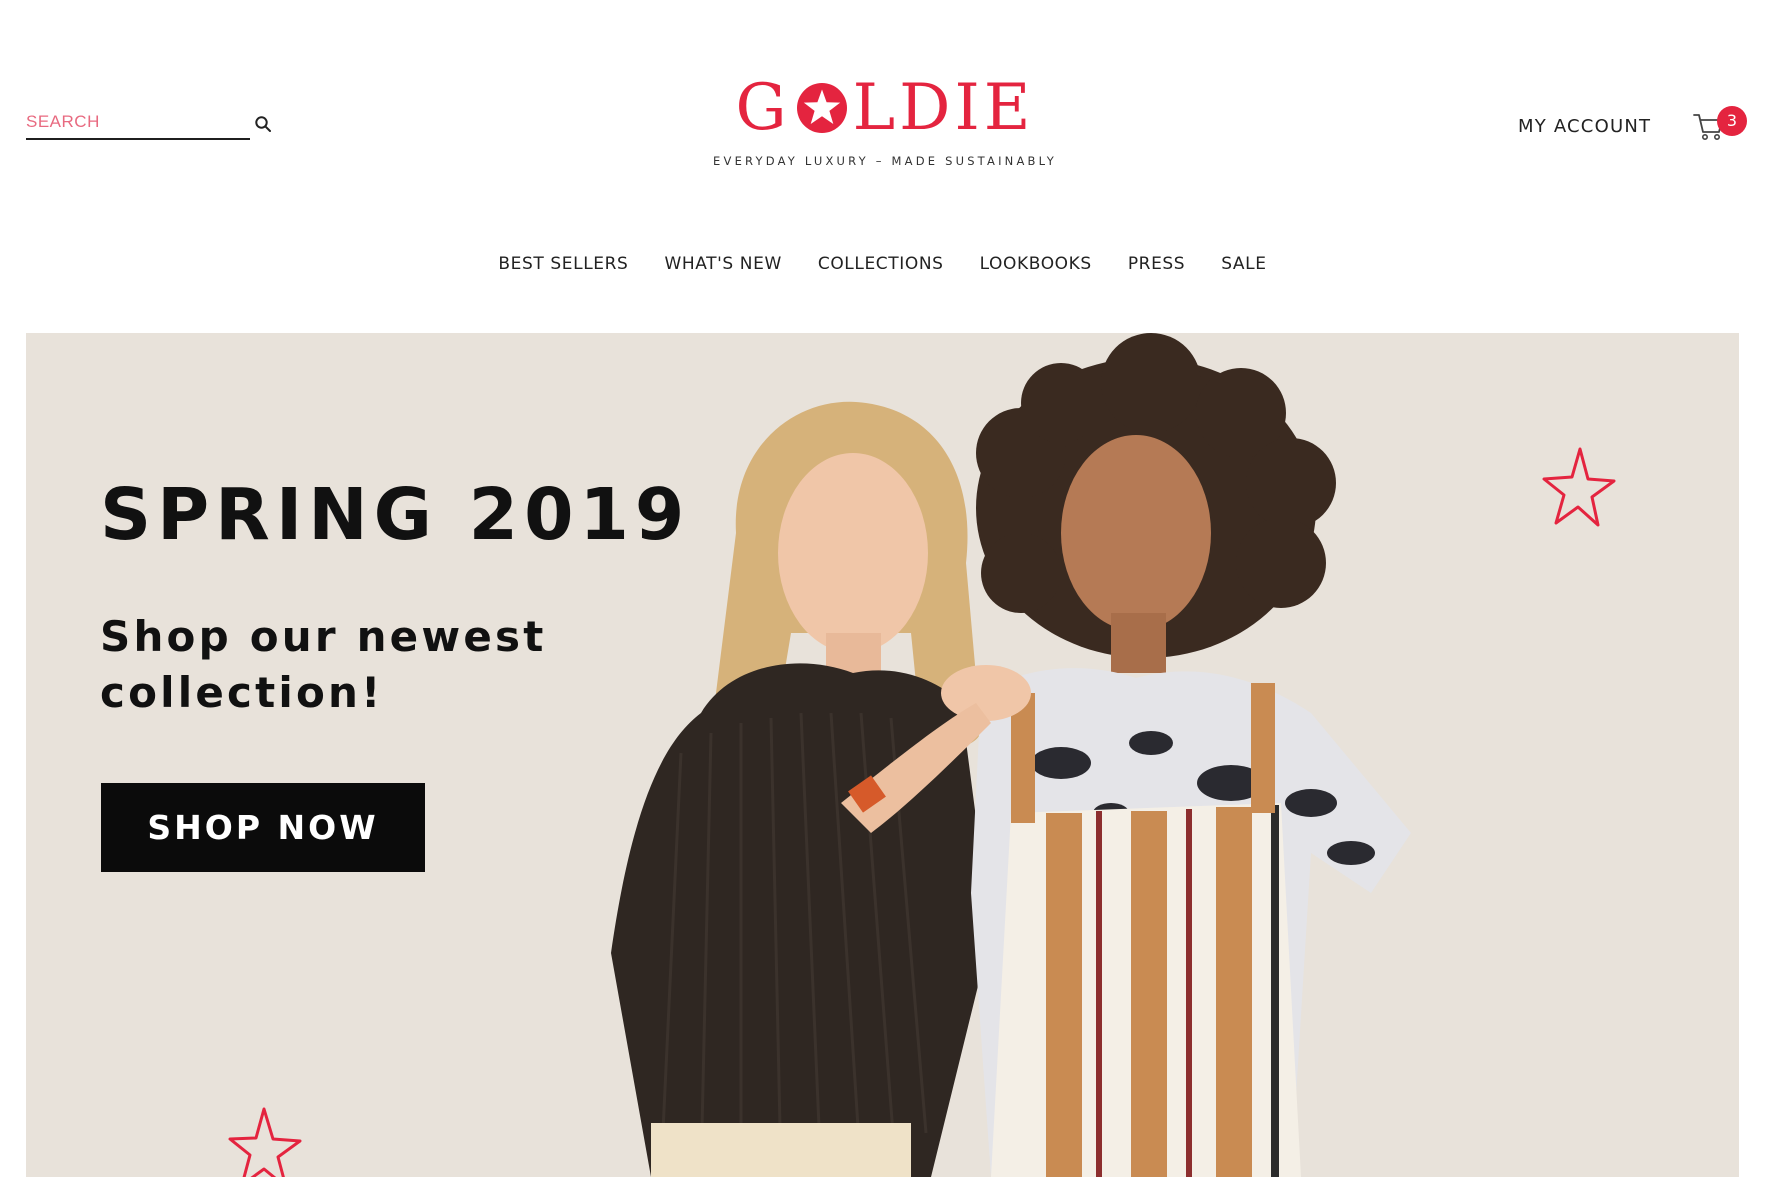  I want to click on cart-button: 3, so click(1720, 126).